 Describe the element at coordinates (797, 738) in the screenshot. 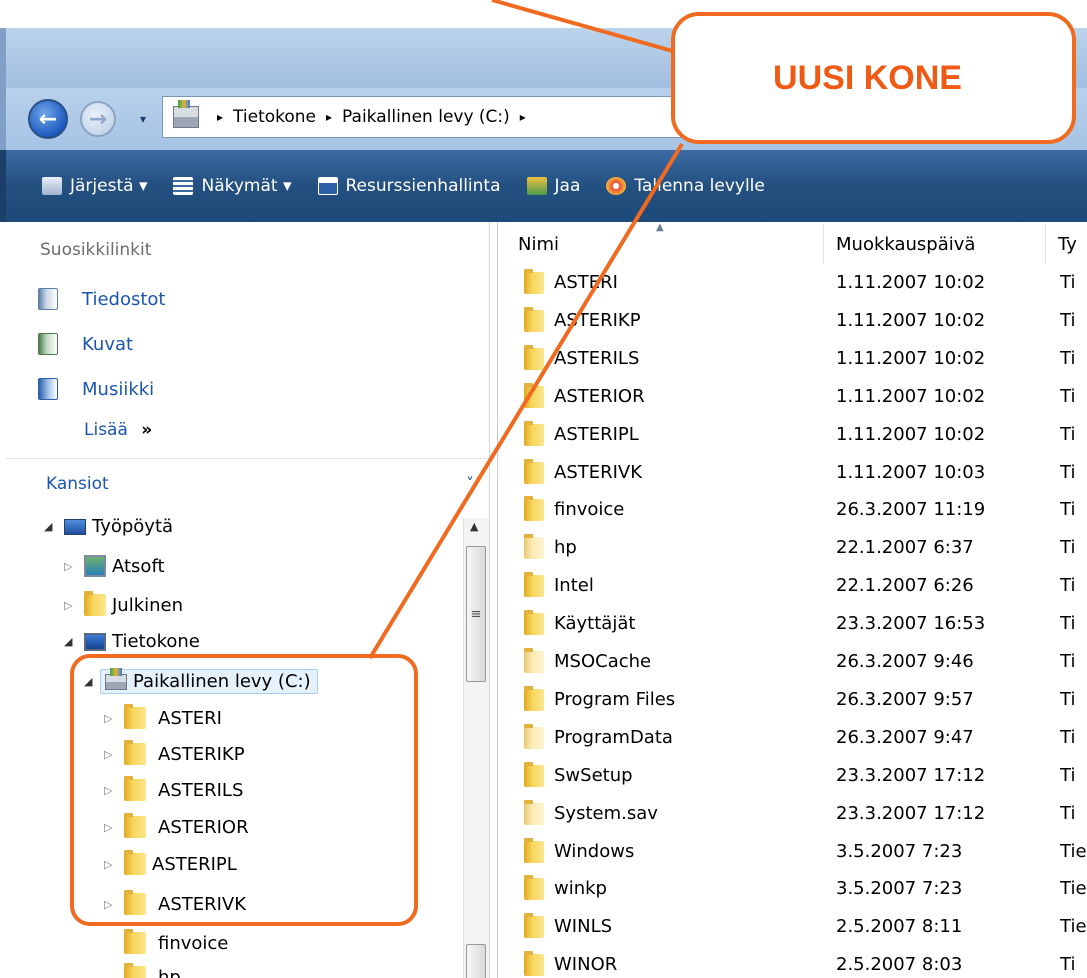

I see `file-row: ProgramData 26.3.2007 9:47 Ti` at that location.